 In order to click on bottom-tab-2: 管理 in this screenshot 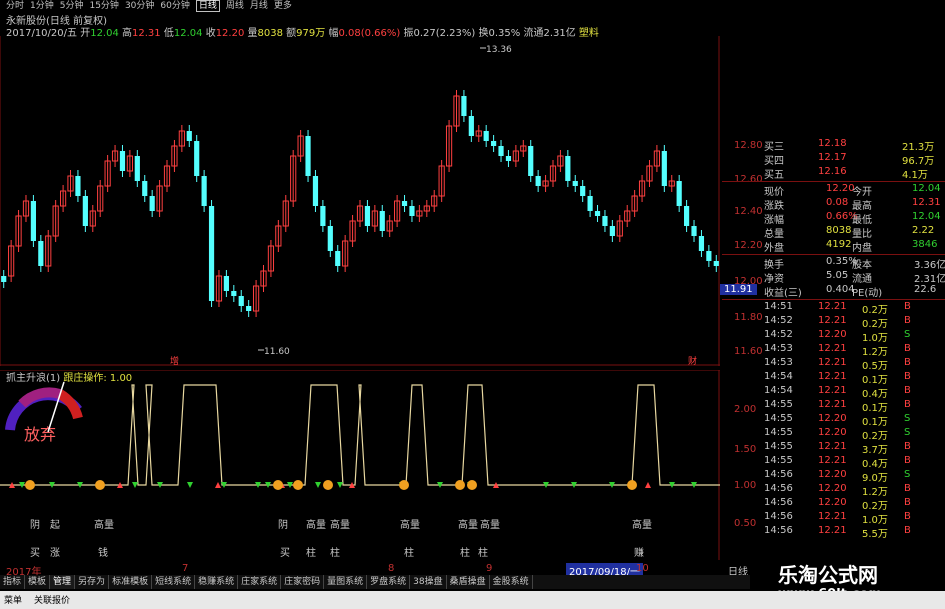, I will do `click(63, 582)`.